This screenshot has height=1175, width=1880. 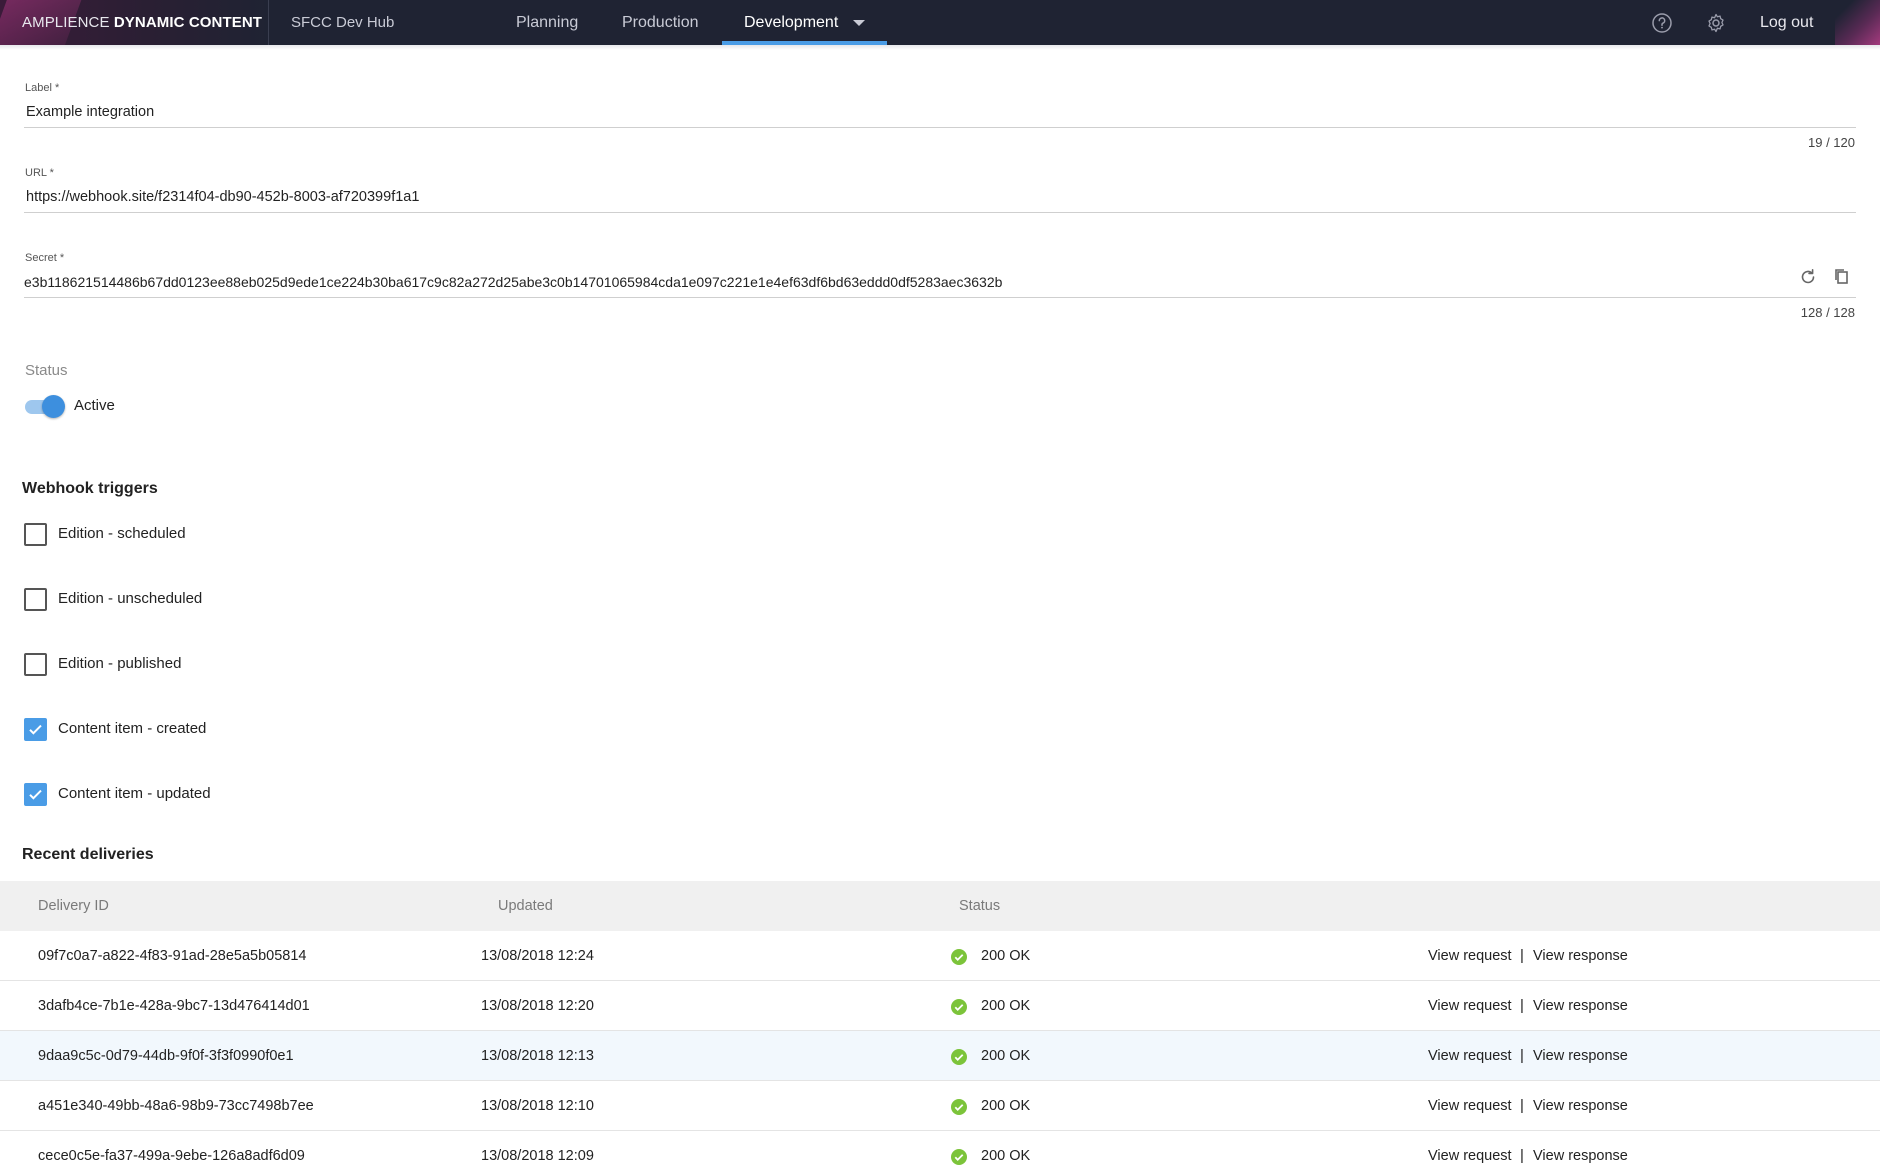 I want to click on deliveries-table-header: Delivery ID Updated Status, so click(x=940, y=906).